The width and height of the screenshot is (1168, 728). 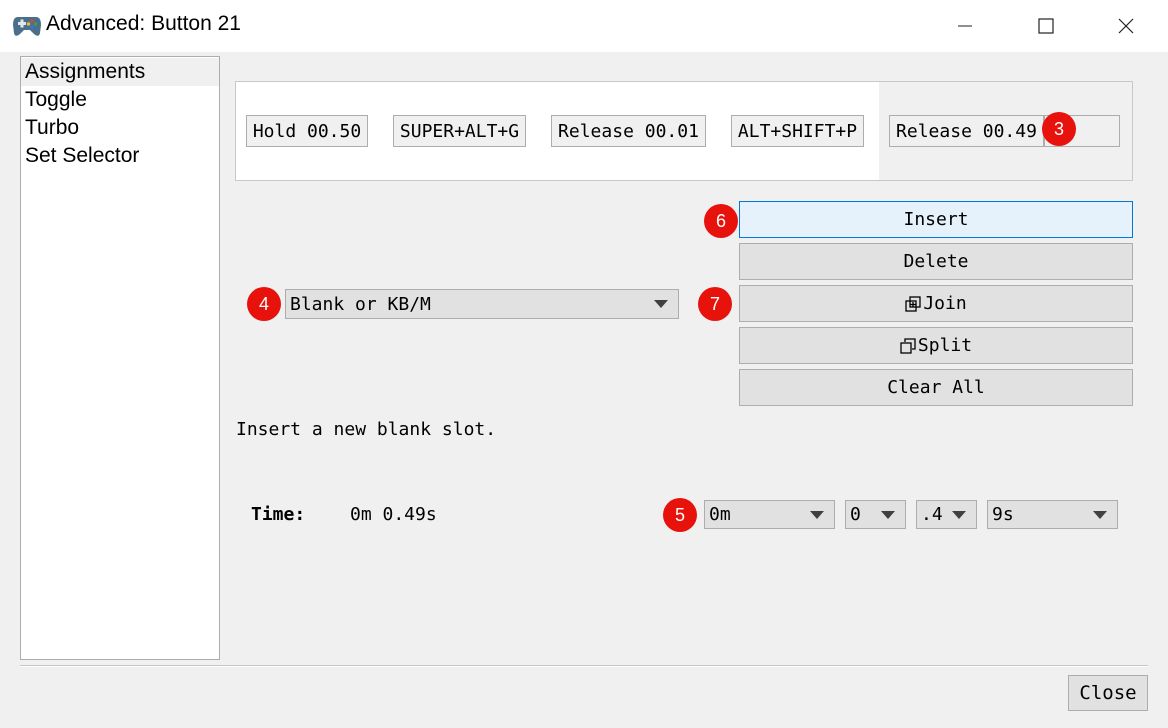 What do you see at coordinates (1108, 693) in the screenshot?
I see `close-button: Close` at bounding box center [1108, 693].